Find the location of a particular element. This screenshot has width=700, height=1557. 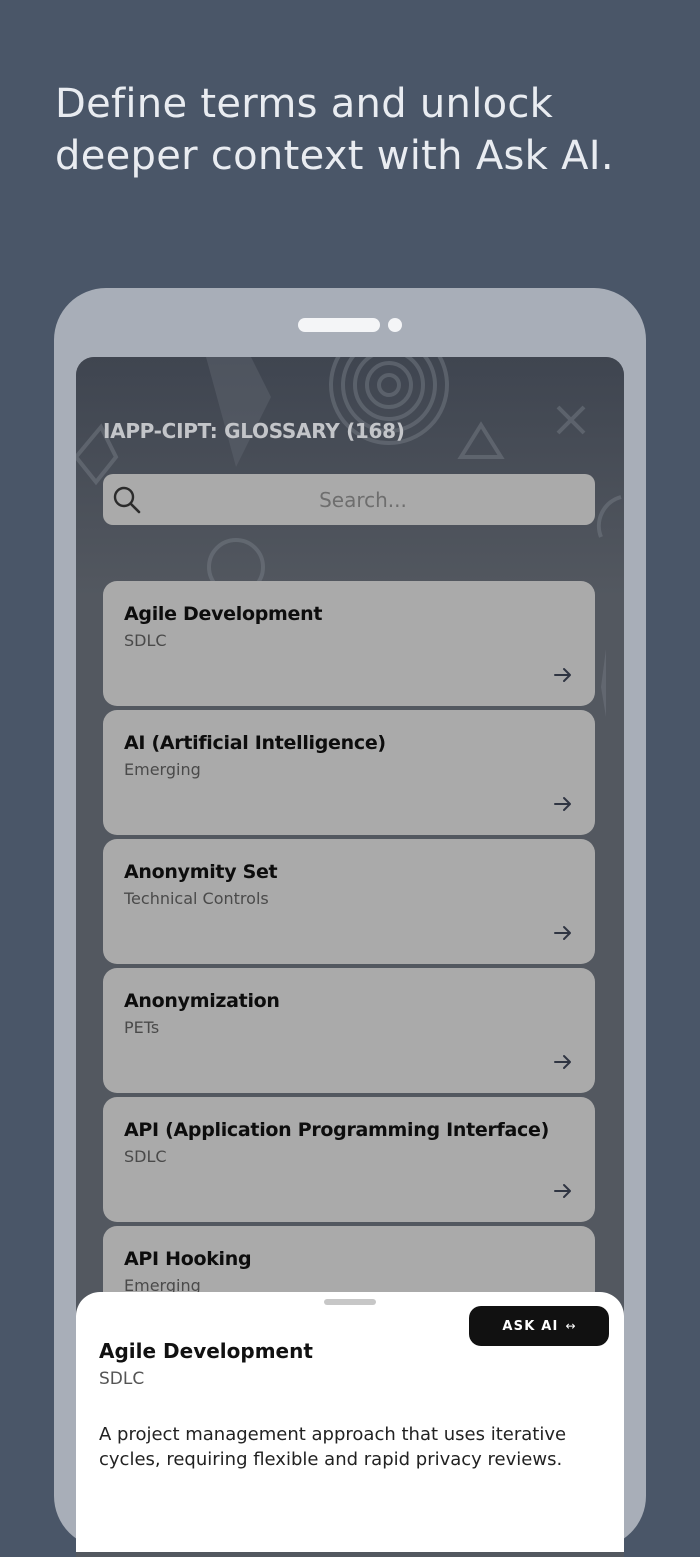

term-card-anonymization: Anonymization PETs is located at coordinates (349, 1030).